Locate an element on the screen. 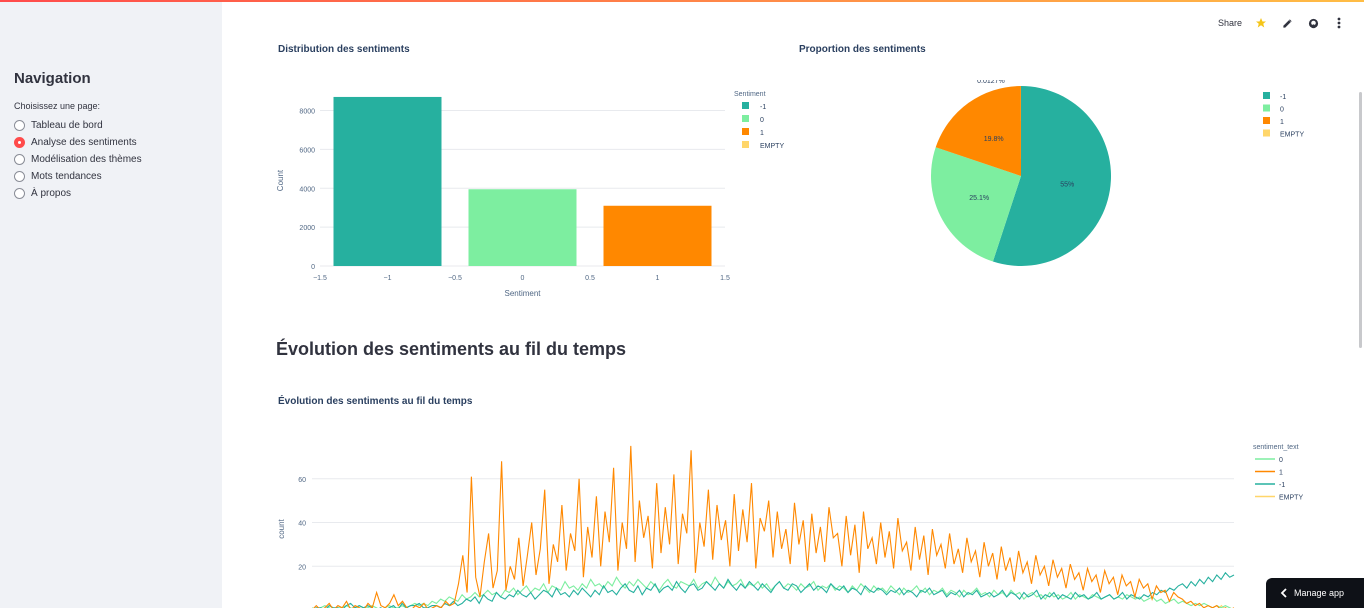 This screenshot has height=608, width=1364. x-tick-label: −1 is located at coordinates (388, 278).